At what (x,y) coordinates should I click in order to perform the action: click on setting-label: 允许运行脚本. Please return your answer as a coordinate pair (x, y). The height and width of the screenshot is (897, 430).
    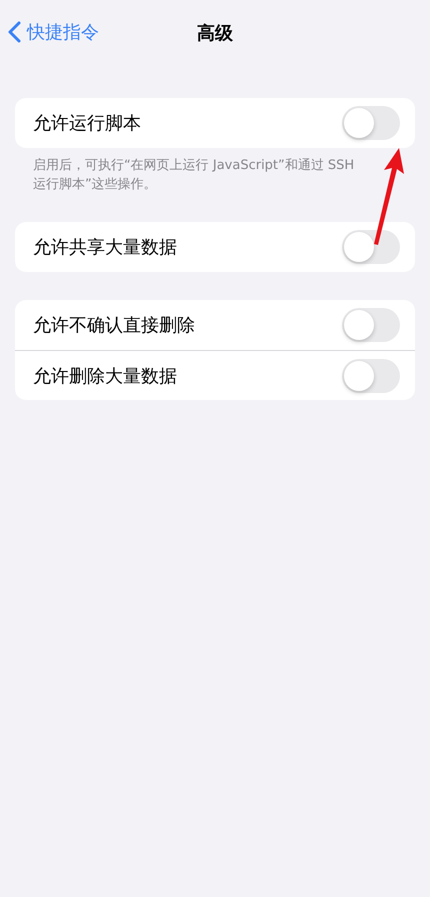
    Looking at the image, I should click on (87, 123).